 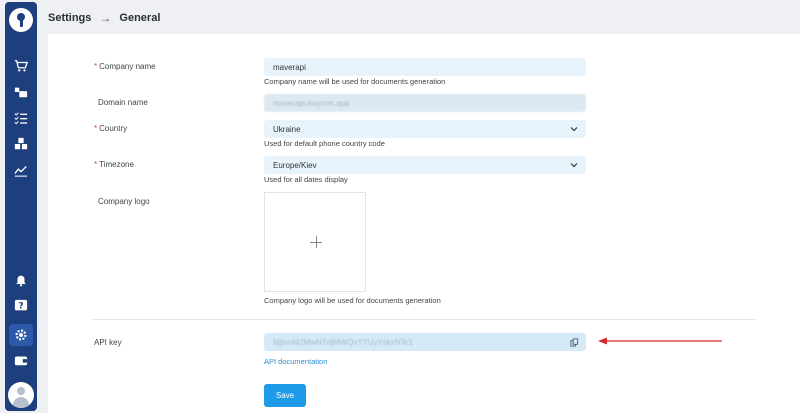 What do you see at coordinates (425, 342) in the screenshot?
I see `api-key-input: MjhmM2MwNTdjMWQxYTUyYzkxNTc1` at bounding box center [425, 342].